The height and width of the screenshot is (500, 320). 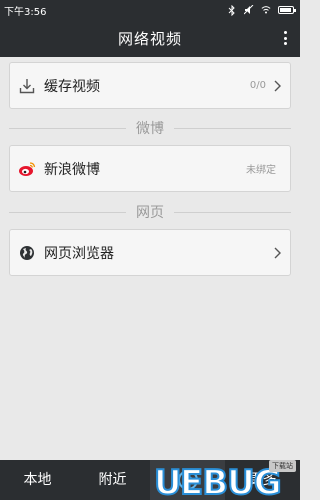 What do you see at coordinates (287, 10) in the screenshot?
I see `battery-icon` at bounding box center [287, 10].